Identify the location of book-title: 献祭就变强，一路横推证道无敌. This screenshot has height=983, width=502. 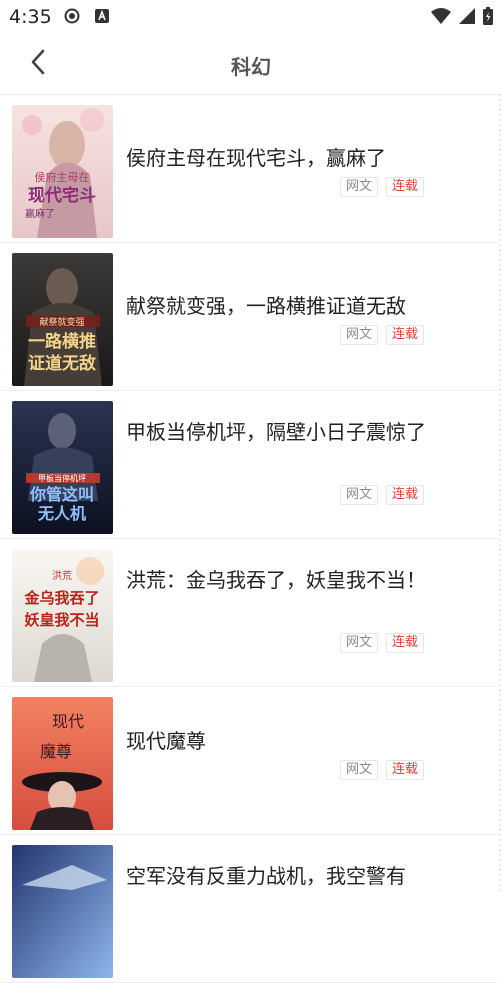
(276, 306).